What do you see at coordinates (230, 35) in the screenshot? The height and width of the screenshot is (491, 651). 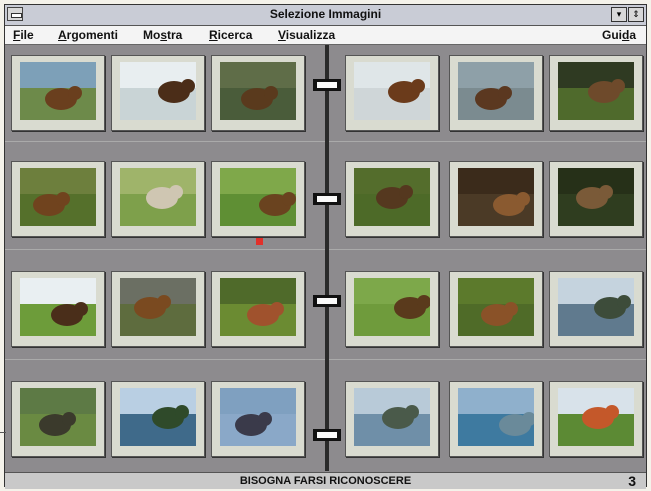 I see `menu-ricerca: Ricerca` at bounding box center [230, 35].